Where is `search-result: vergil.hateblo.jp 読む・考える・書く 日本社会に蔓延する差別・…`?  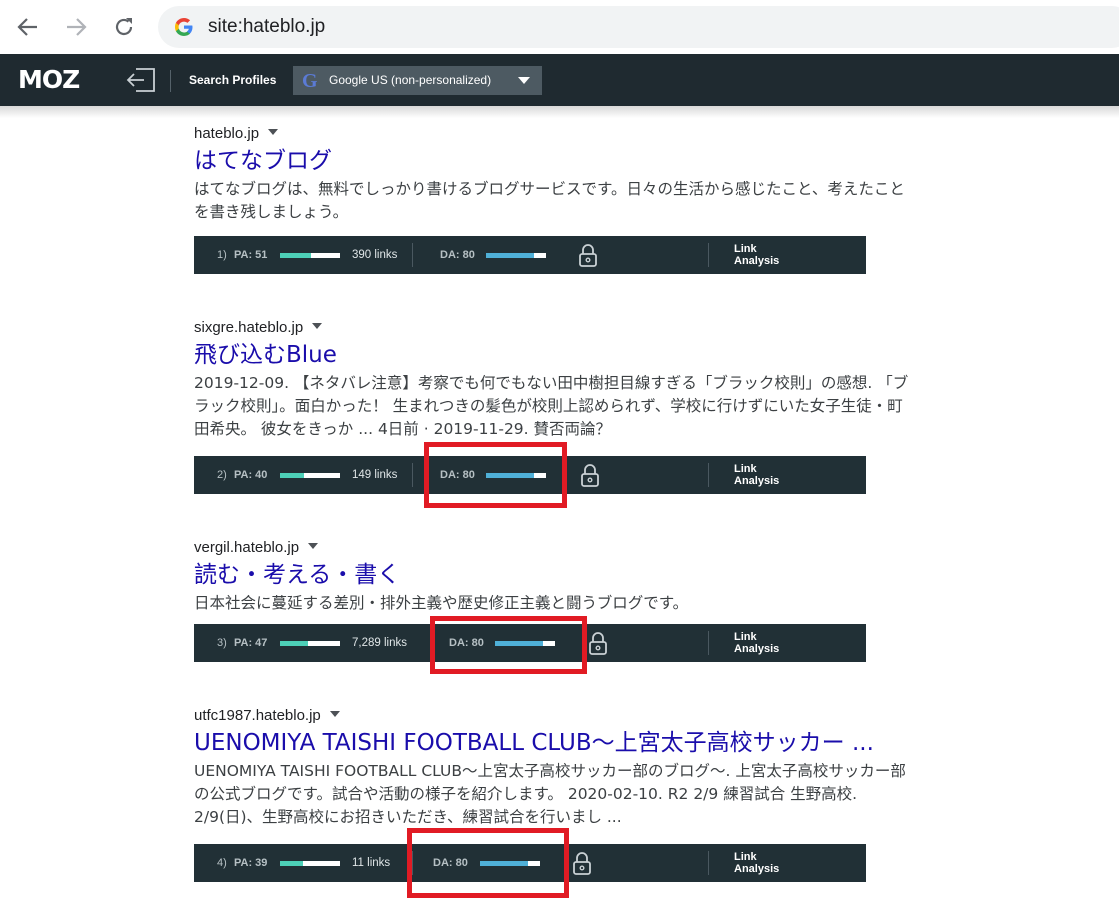
search-result: vergil.hateblo.jp 読む・考える・書く 日本社会に蔓延する差別・… is located at coordinates (559, 576).